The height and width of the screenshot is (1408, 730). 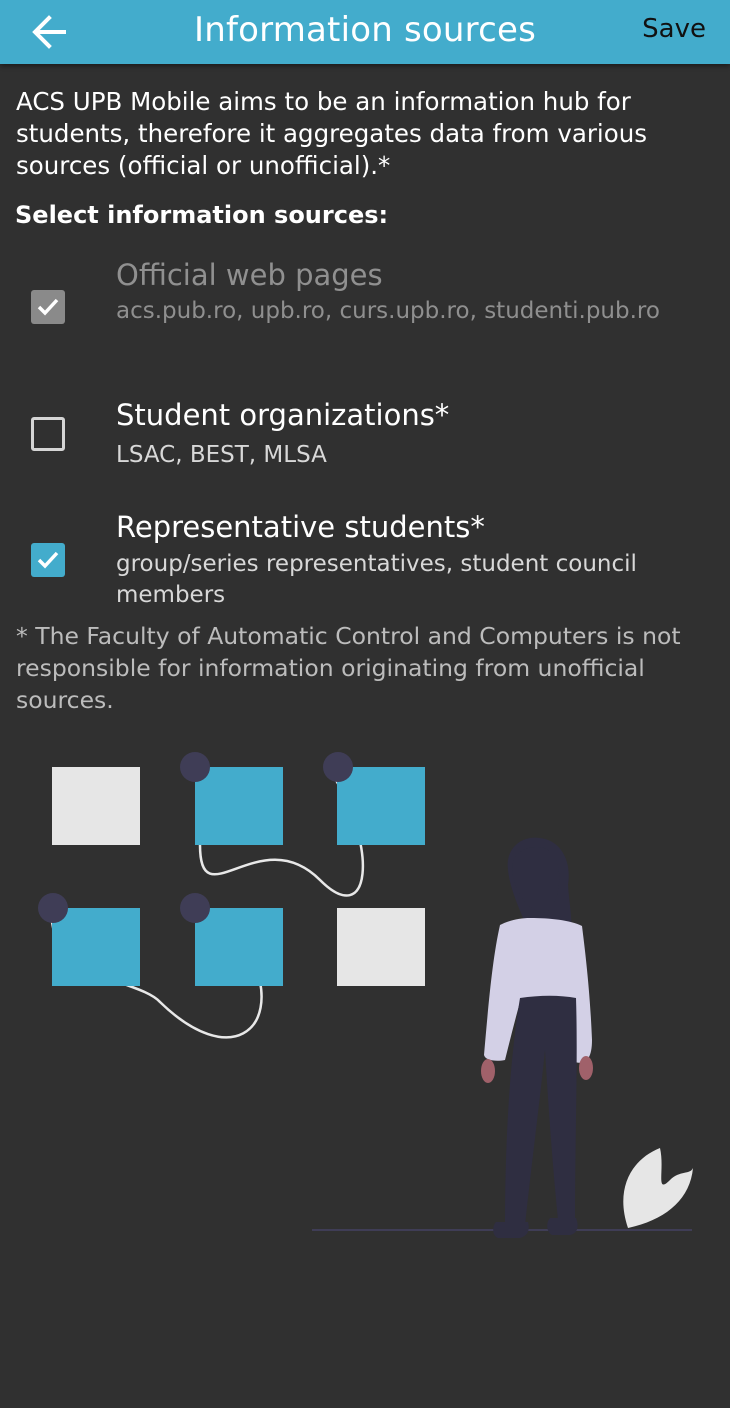 I want to click on checkbox-representatives, so click(x=48, y=560).